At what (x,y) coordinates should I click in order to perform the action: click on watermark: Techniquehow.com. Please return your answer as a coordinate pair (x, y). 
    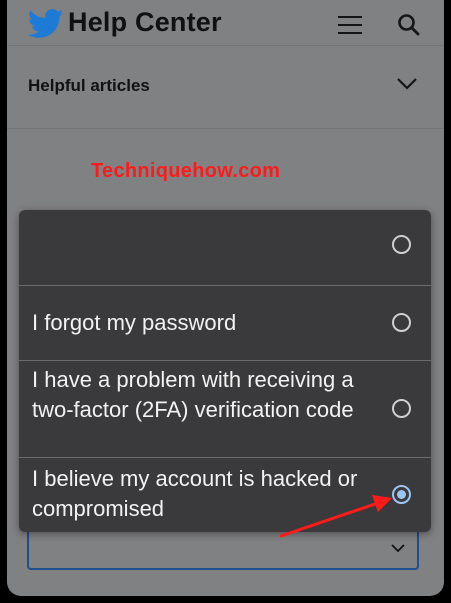
    Looking at the image, I should click on (186, 171).